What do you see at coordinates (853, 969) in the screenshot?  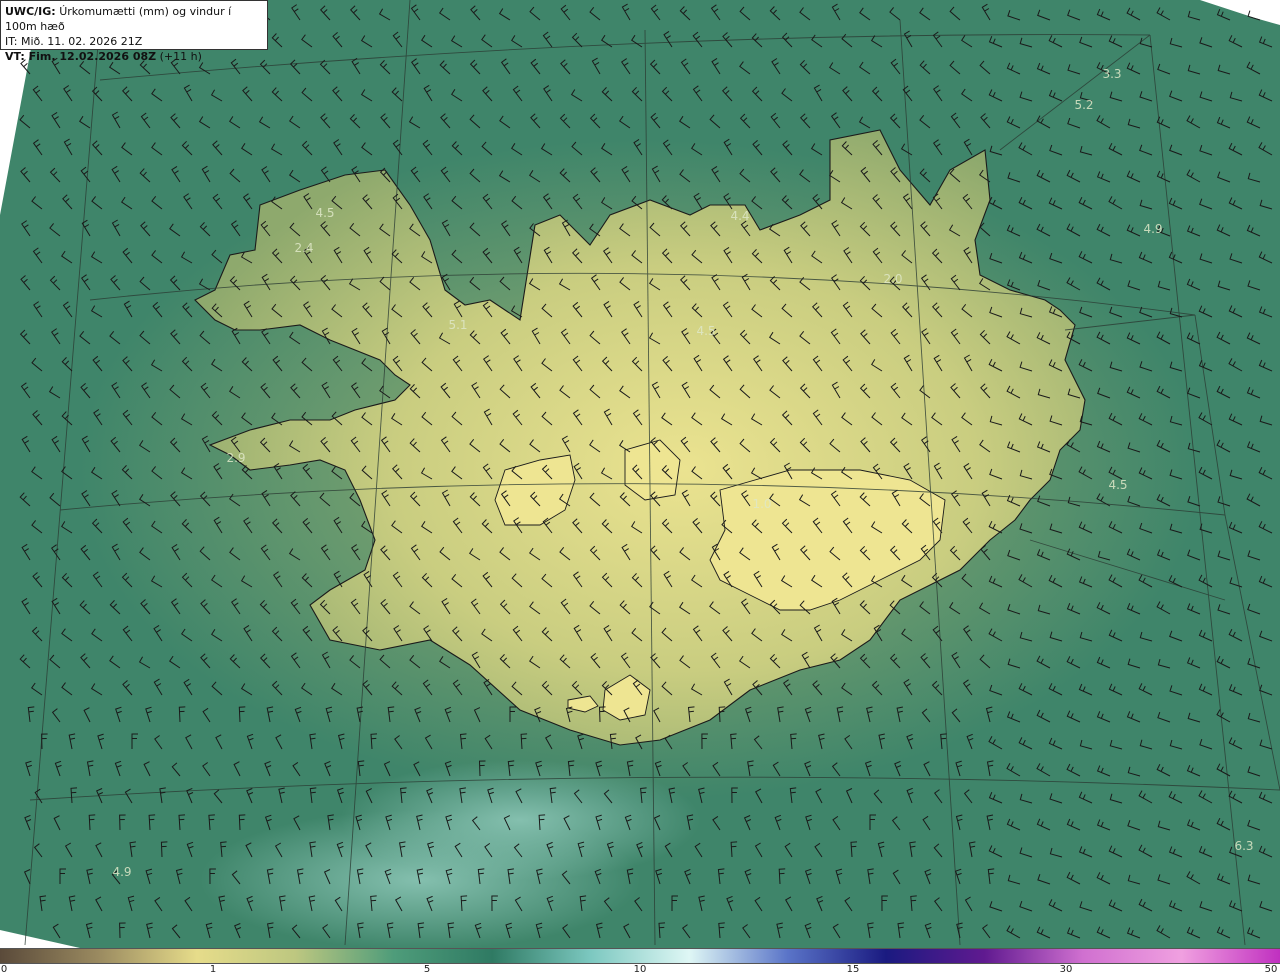 I see `colorbar-tick-label: 15` at bounding box center [853, 969].